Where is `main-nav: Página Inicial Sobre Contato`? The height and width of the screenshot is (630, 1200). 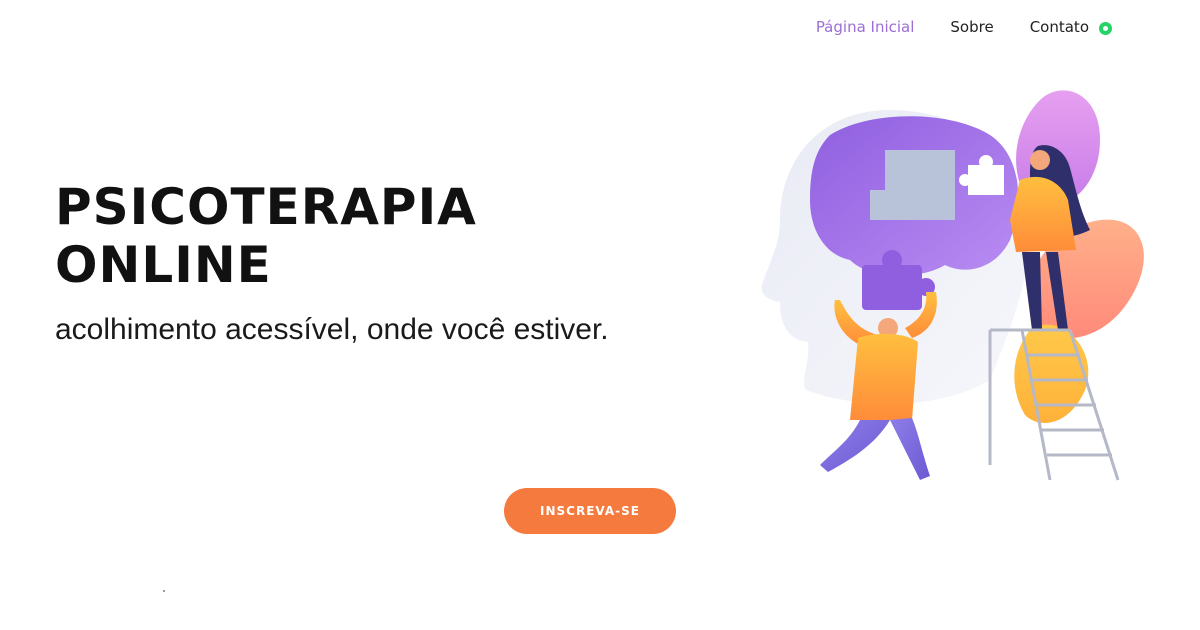
main-nav: Página Inicial Sobre Contato is located at coordinates (964, 27).